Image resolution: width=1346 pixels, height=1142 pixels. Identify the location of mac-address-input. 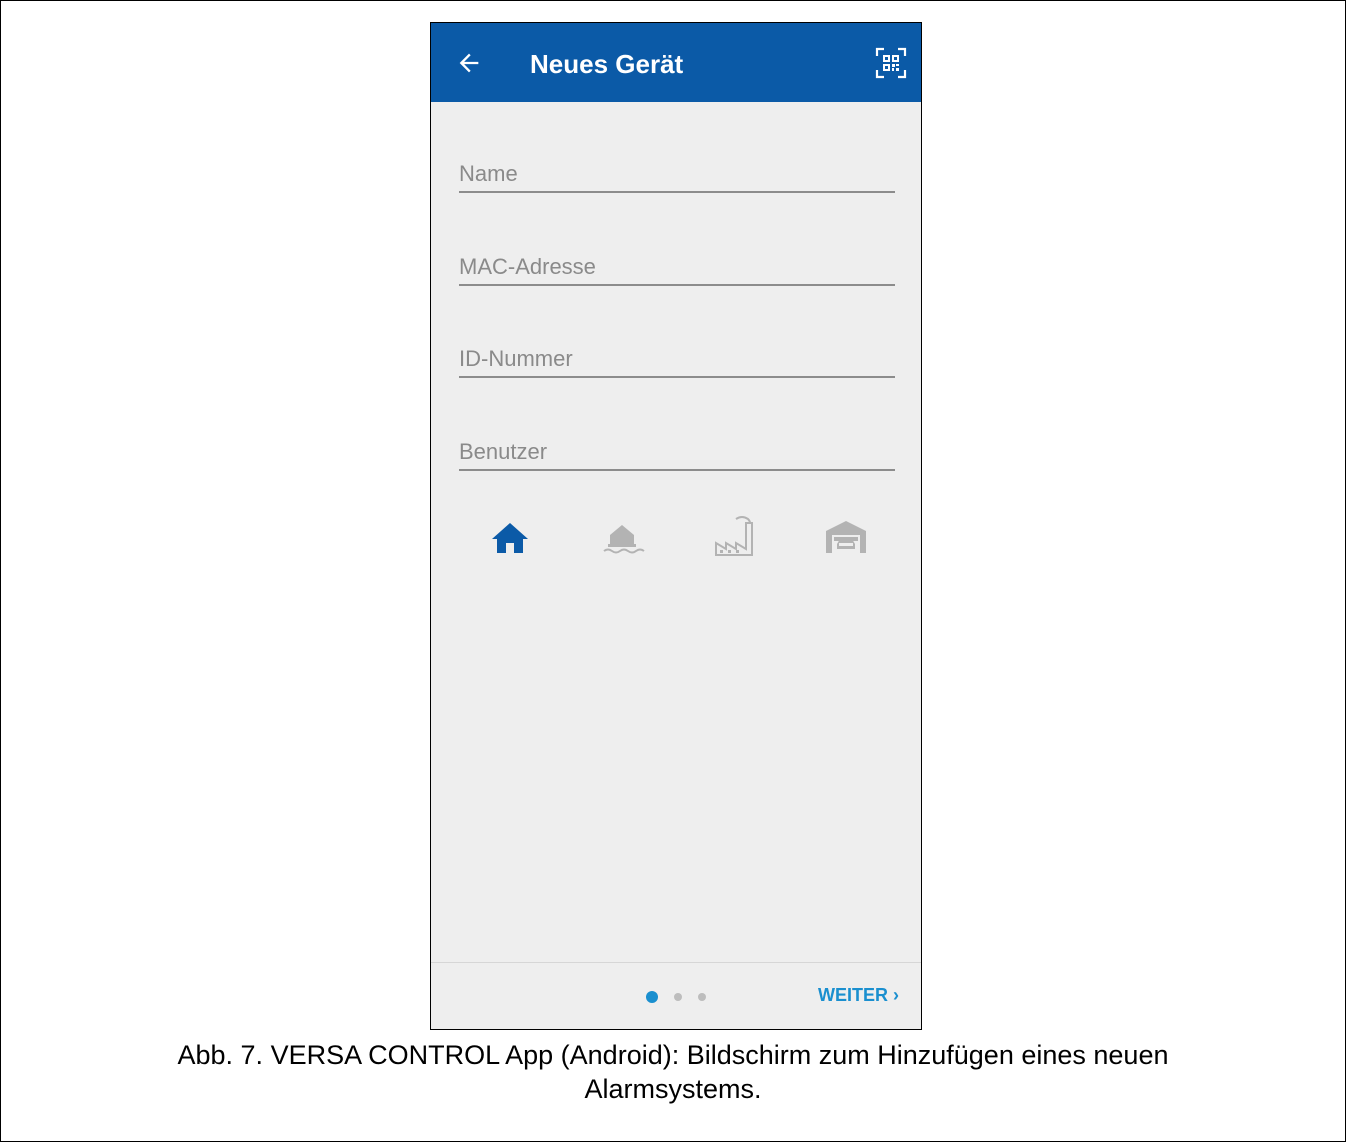
(677, 267).